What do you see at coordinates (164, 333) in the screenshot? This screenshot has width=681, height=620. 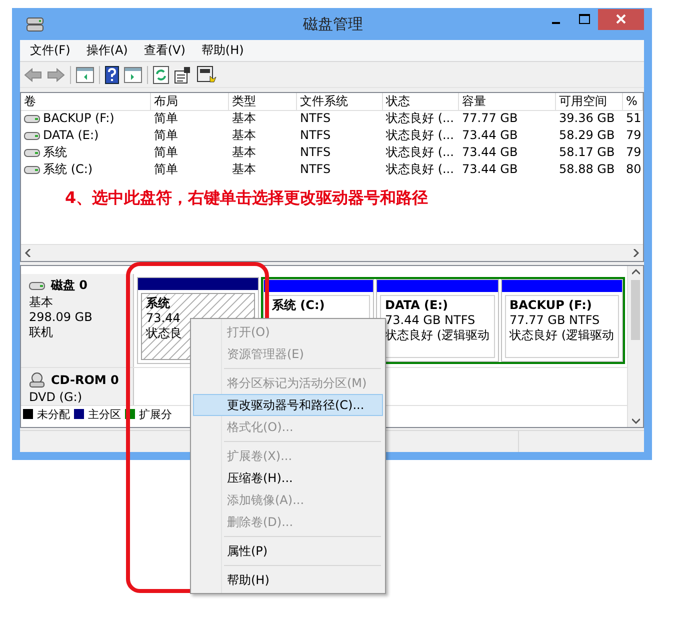 I see `partition-detail: 状态良` at bounding box center [164, 333].